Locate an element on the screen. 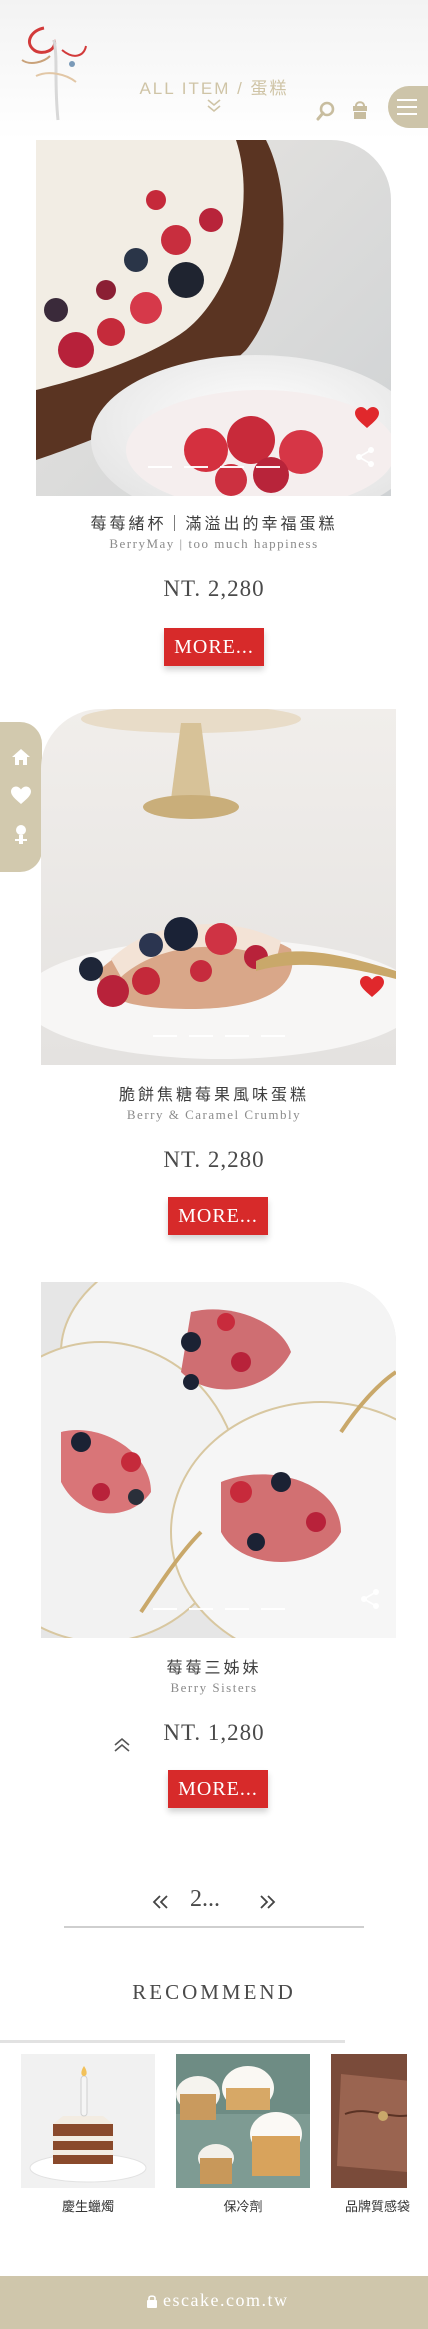 This screenshot has height=2329, width=428. product-subtitle: BerryMay | too much happiness is located at coordinates (214, 543).